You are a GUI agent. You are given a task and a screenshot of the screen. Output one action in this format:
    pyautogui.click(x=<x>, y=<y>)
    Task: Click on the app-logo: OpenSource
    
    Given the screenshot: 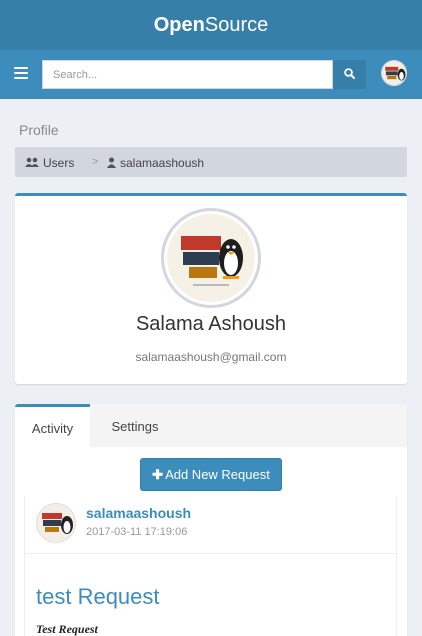 What is the action you would take?
    pyautogui.click(x=211, y=25)
    